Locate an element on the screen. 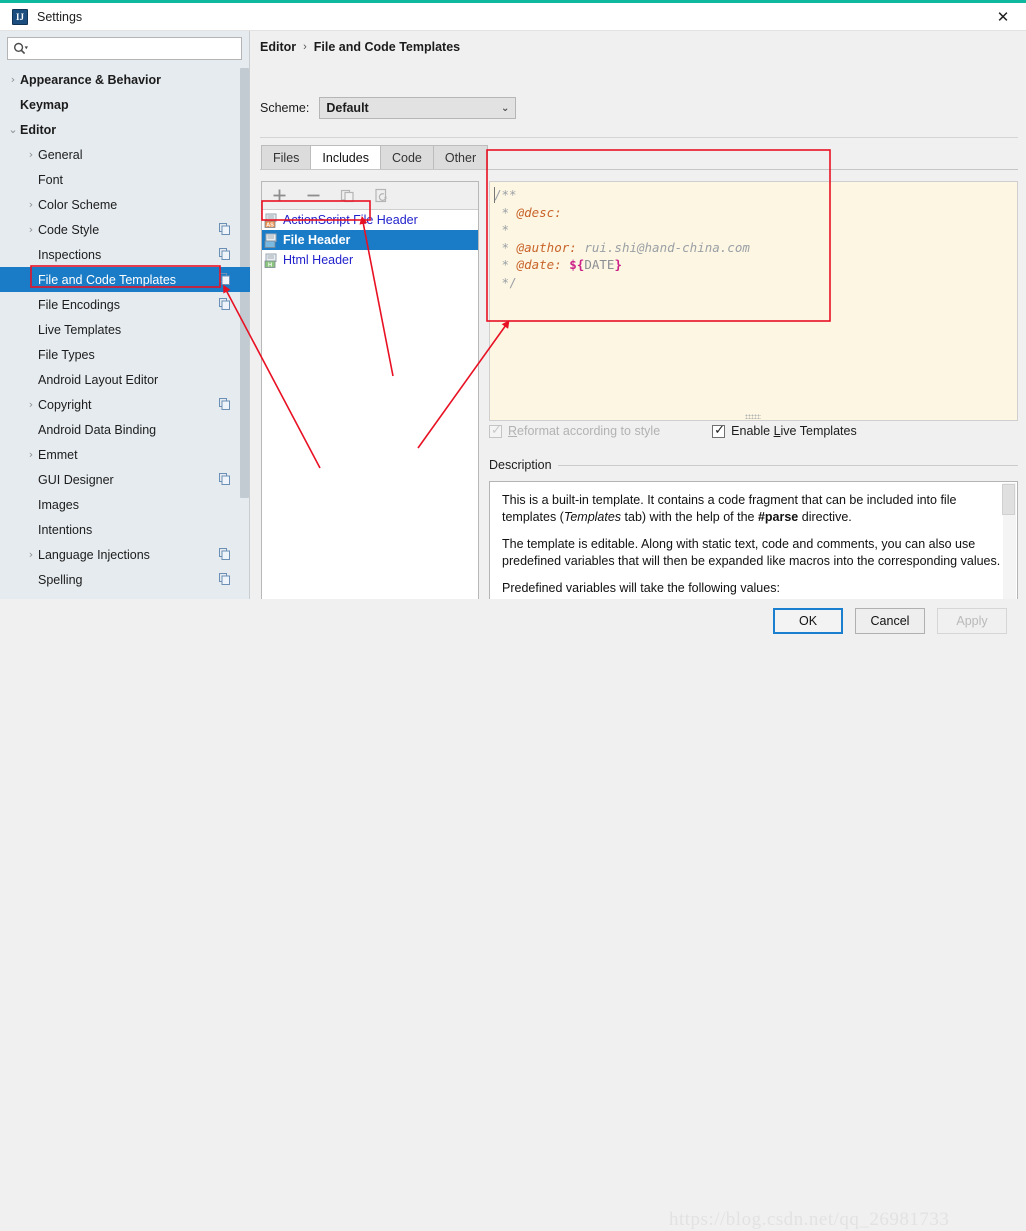  sidebar-item-android-data-binding: Android Data Binding is located at coordinates (125, 429).